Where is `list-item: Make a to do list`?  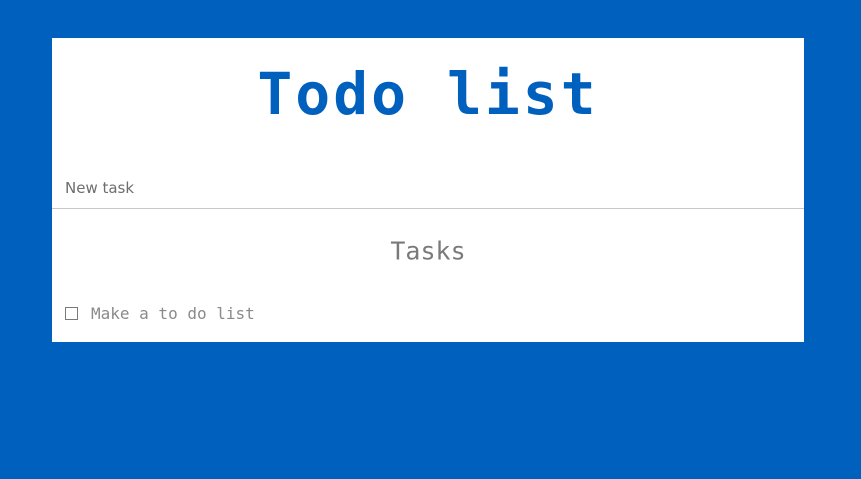
list-item: Make a to do list is located at coordinates (160, 313).